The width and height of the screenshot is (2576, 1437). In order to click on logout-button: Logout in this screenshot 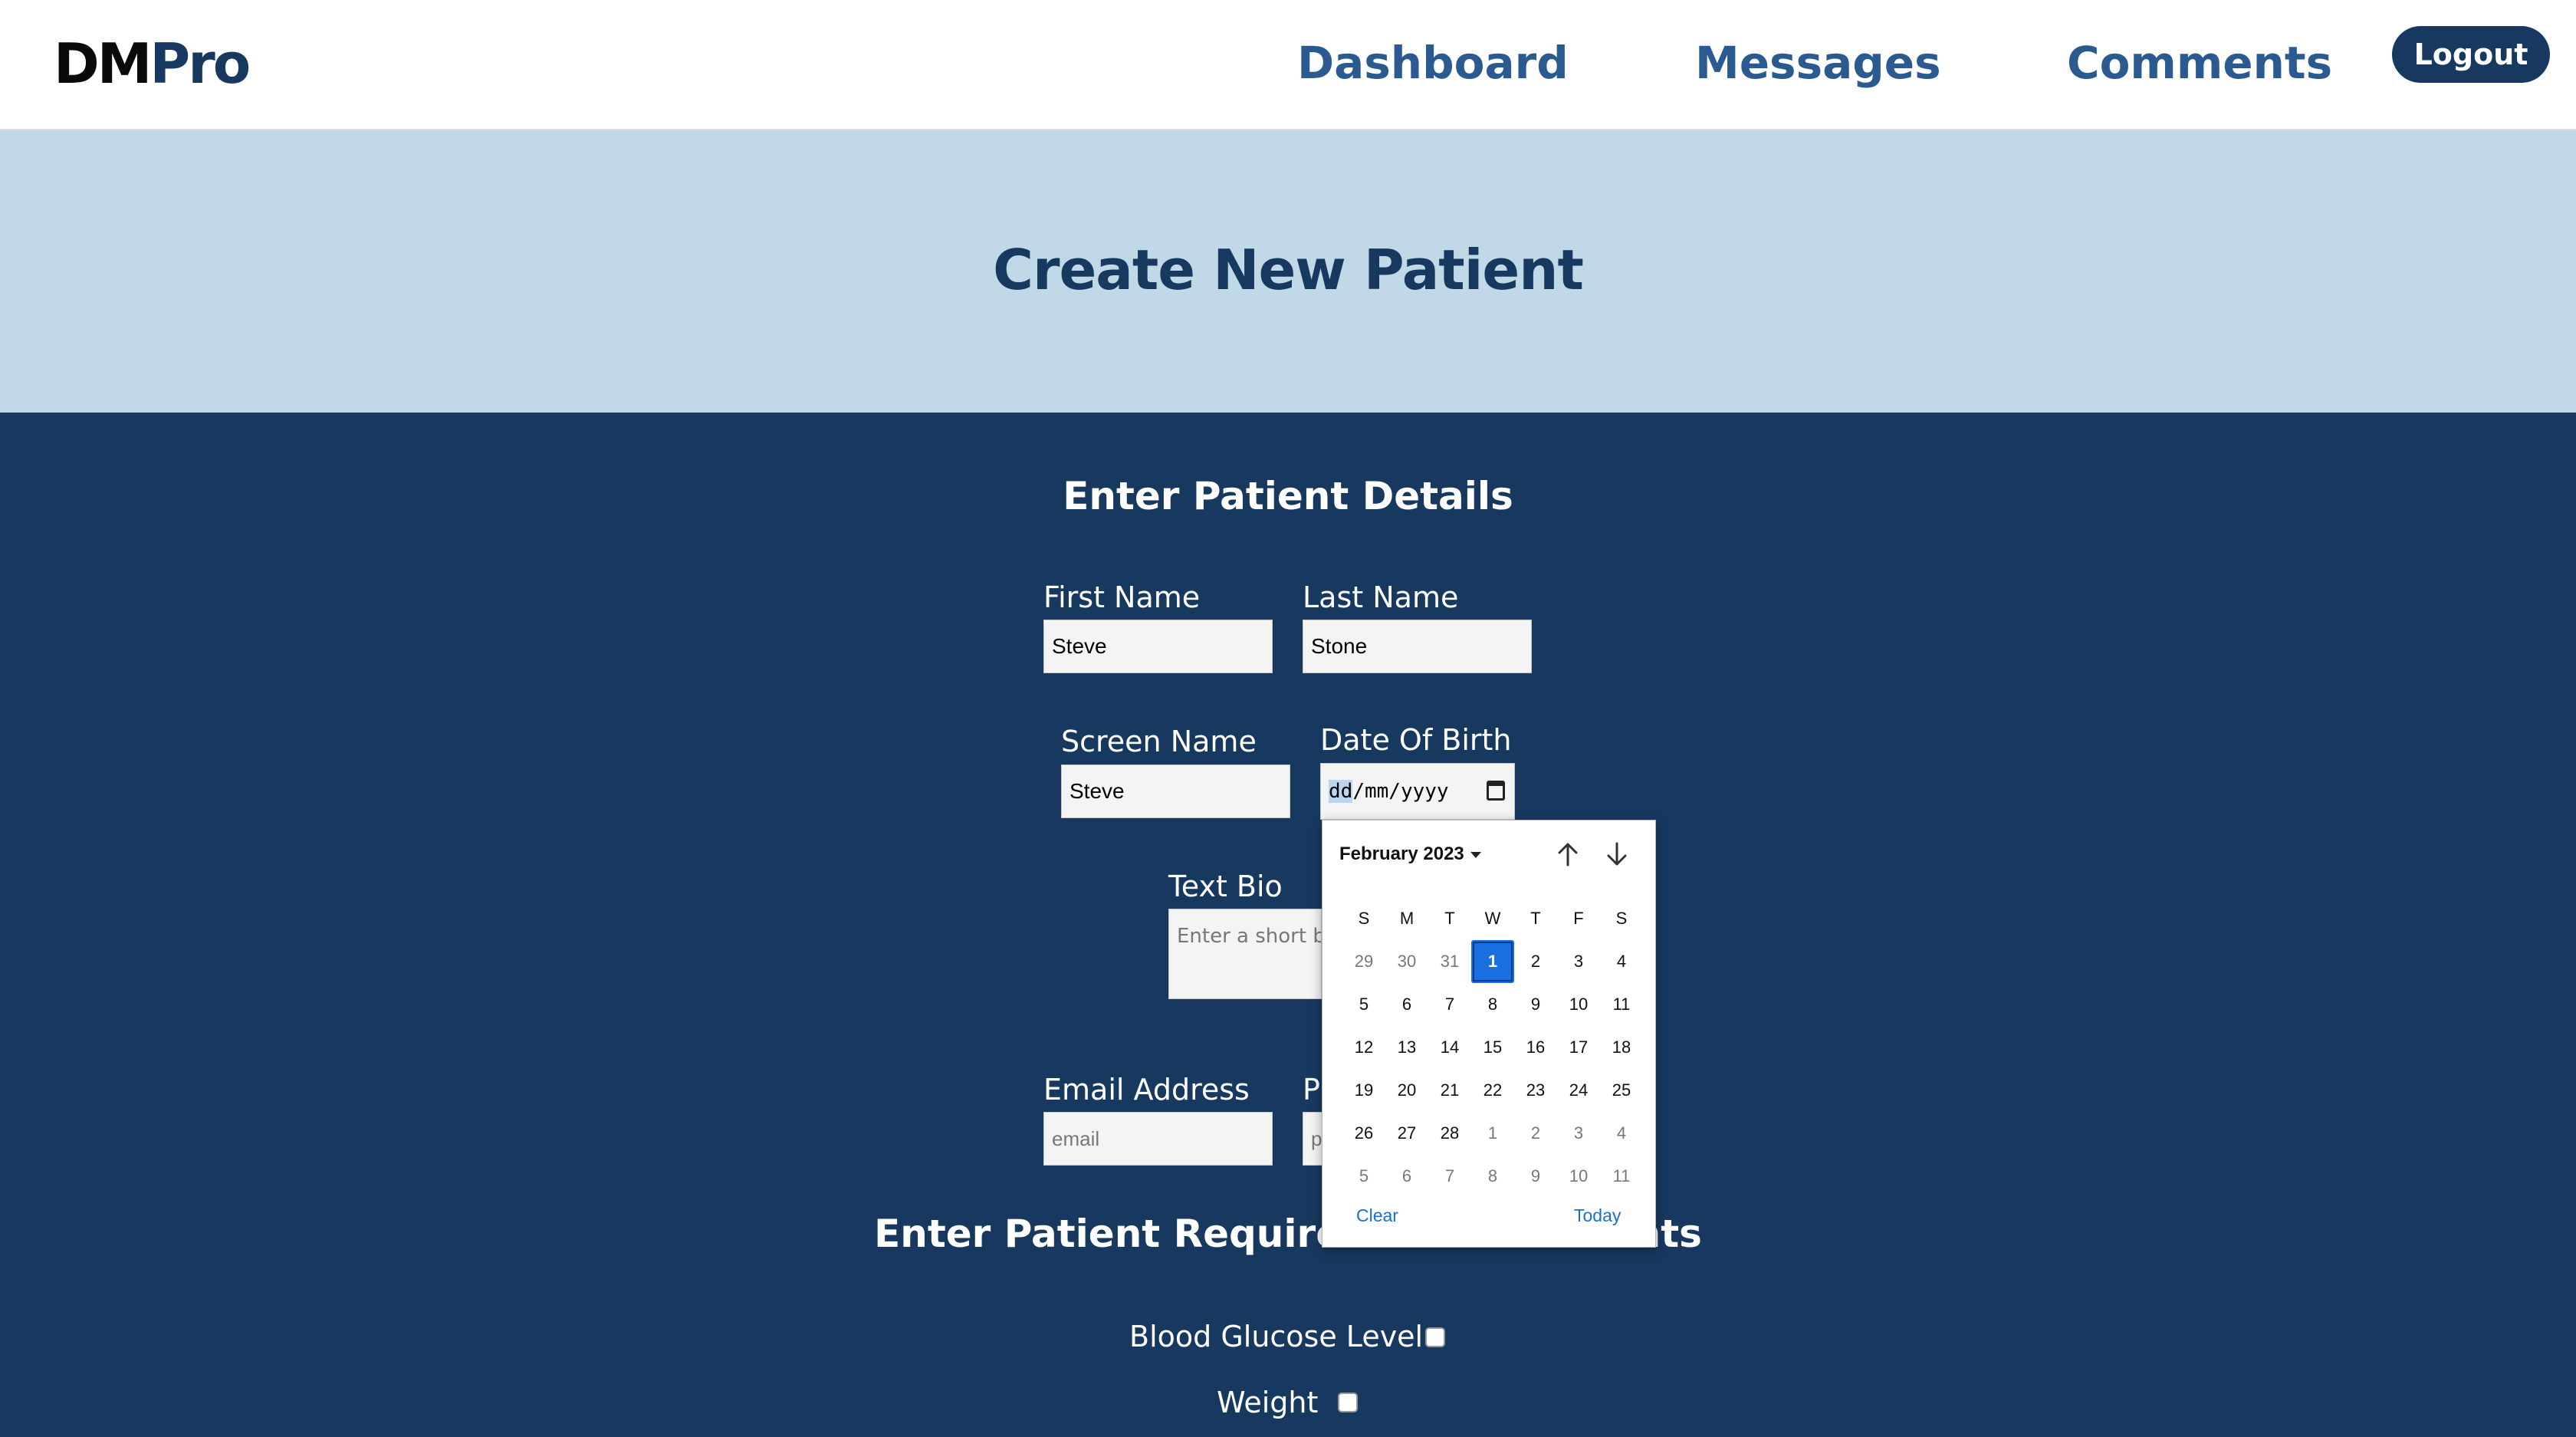, I will do `click(2471, 54)`.